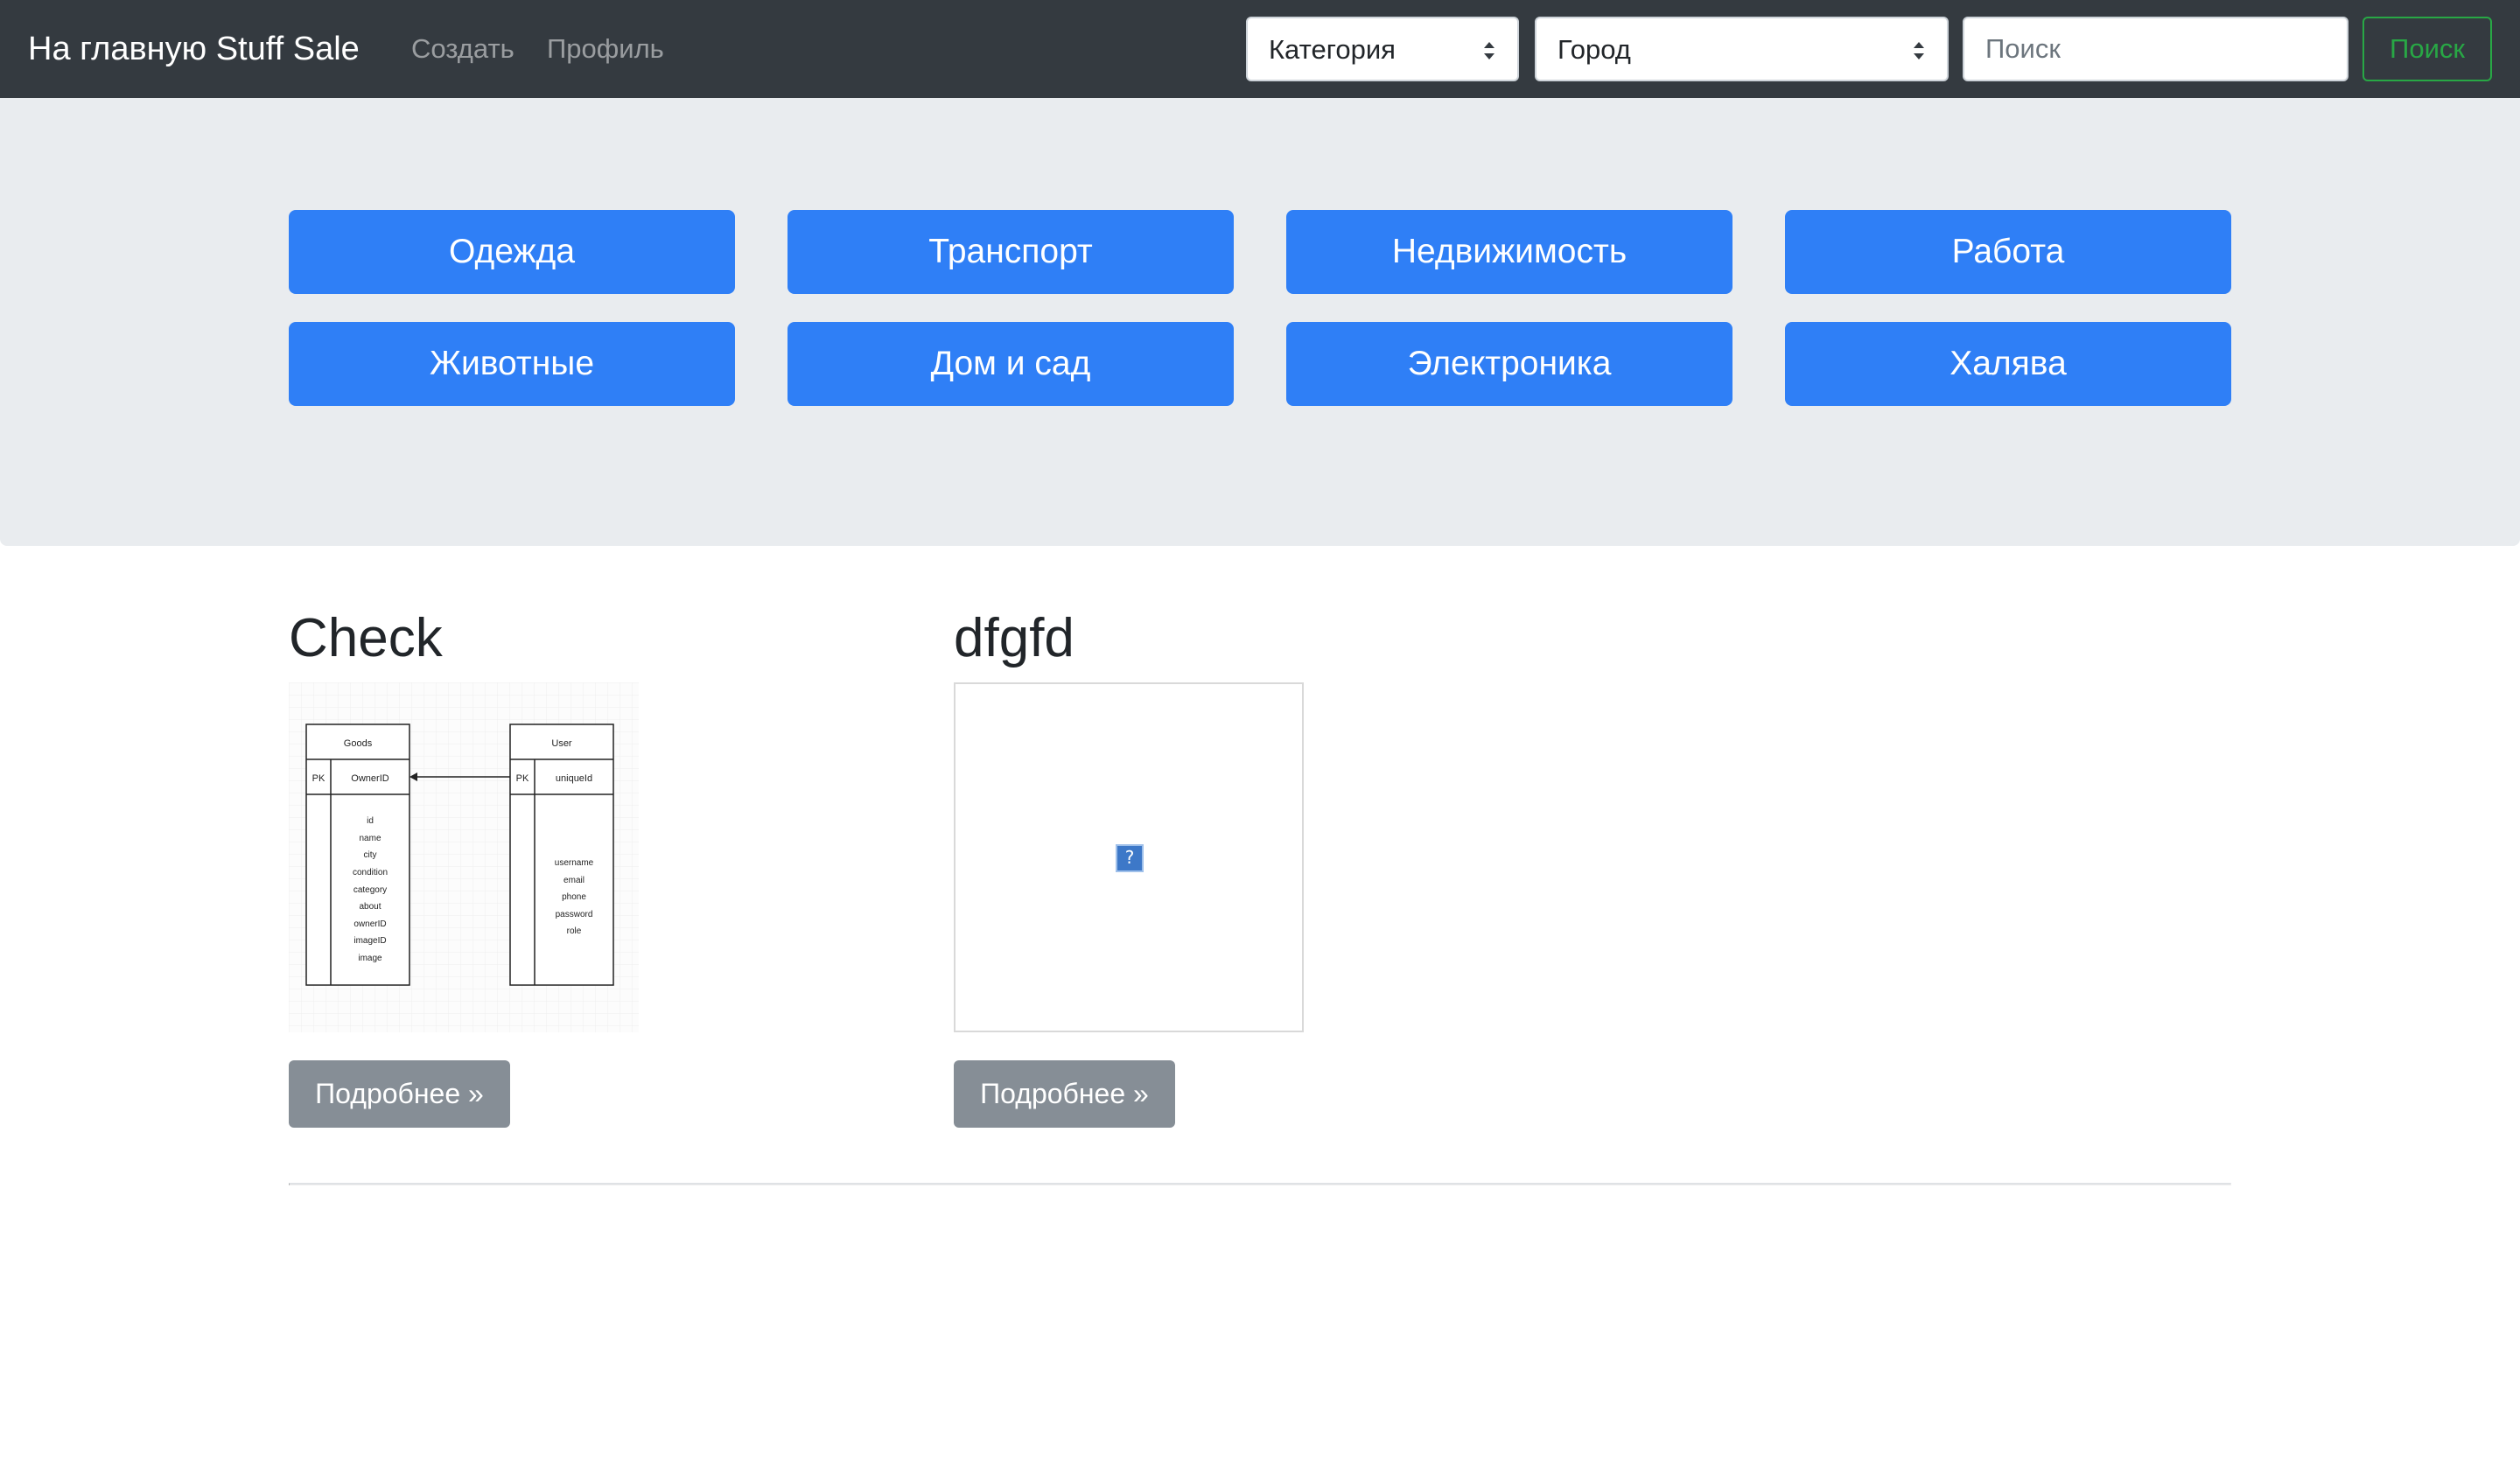 This screenshot has height=1468, width=2520. I want to click on svg-text: username, so click(574, 863).